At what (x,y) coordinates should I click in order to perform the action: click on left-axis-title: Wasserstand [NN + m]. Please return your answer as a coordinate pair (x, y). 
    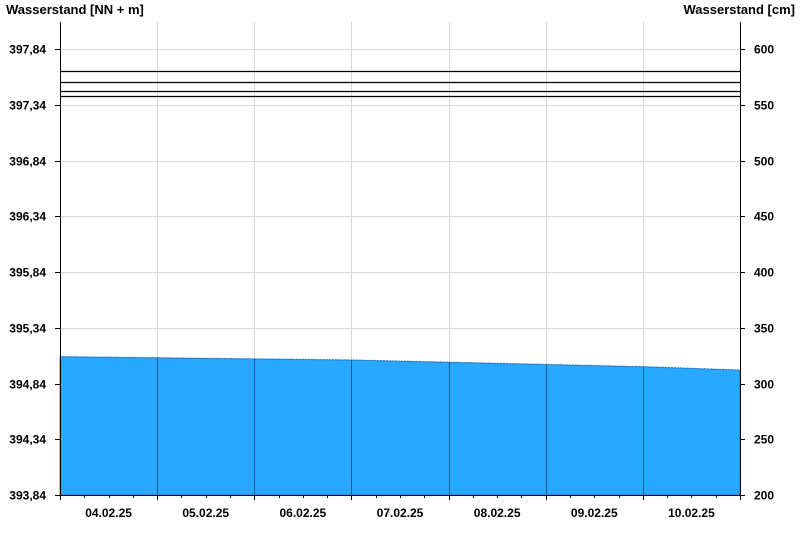
    Looking at the image, I should click on (75, 9).